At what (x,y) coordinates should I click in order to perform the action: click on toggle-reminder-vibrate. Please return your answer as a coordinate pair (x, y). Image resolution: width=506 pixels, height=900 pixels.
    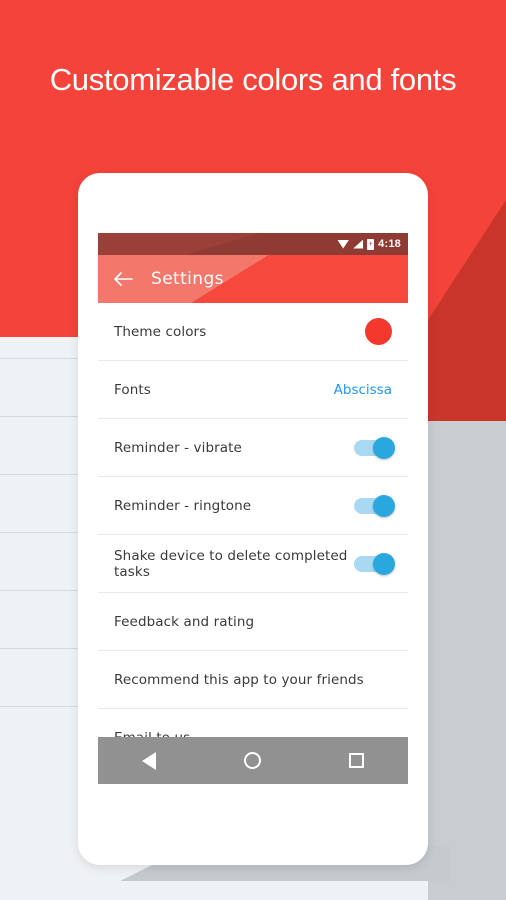
    Looking at the image, I should click on (374, 447).